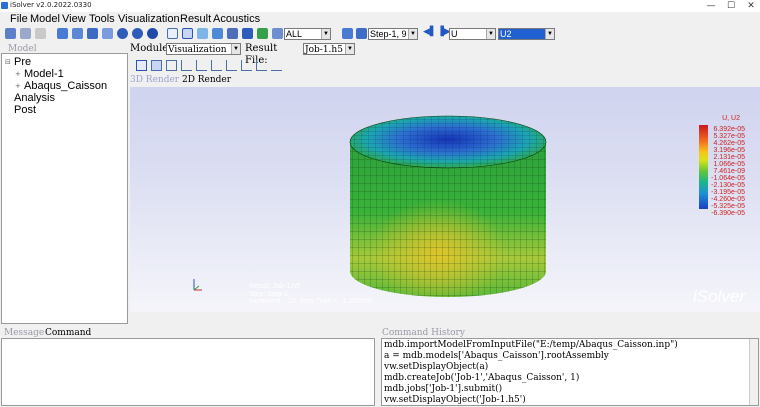 The width and height of the screenshot is (760, 407). Describe the element at coordinates (8, 62) in the screenshot. I see `collapse-icon: ⊟` at that location.